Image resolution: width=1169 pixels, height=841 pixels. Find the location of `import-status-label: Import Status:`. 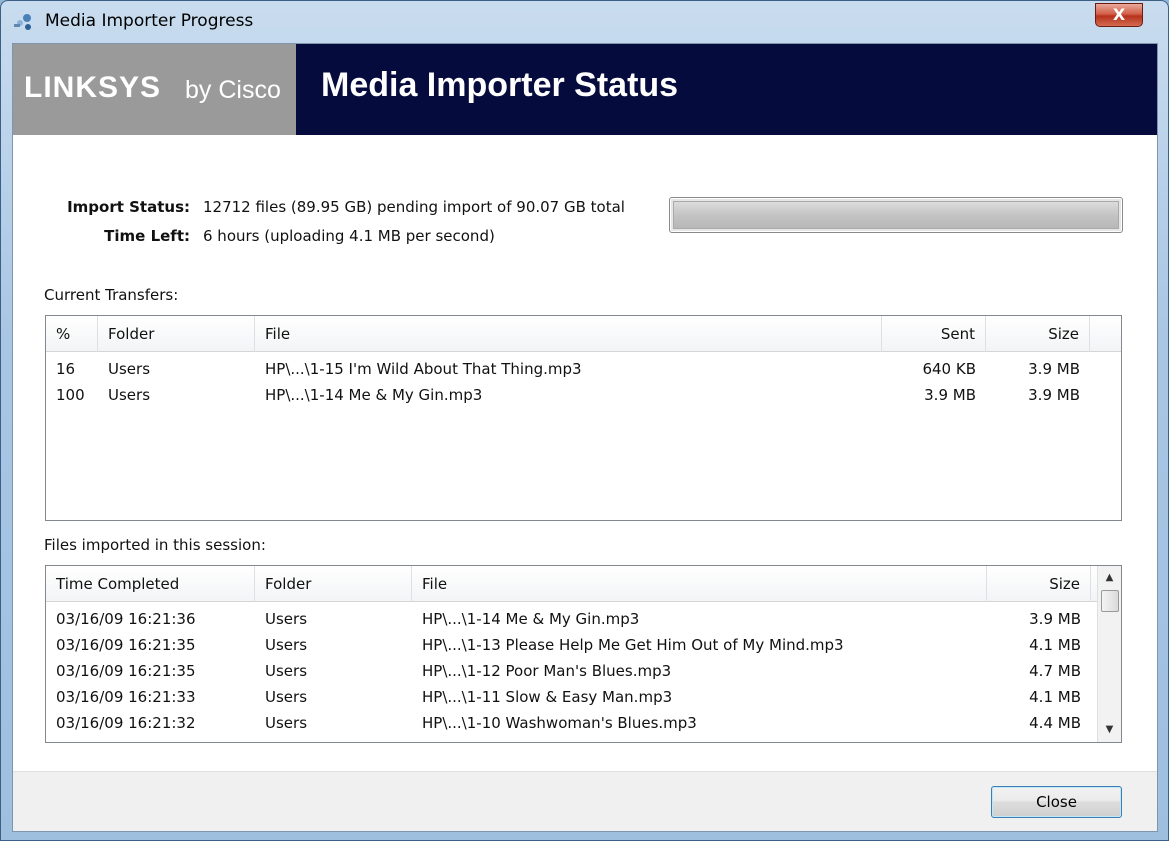

import-status-label: Import Status: is located at coordinates (128, 207).